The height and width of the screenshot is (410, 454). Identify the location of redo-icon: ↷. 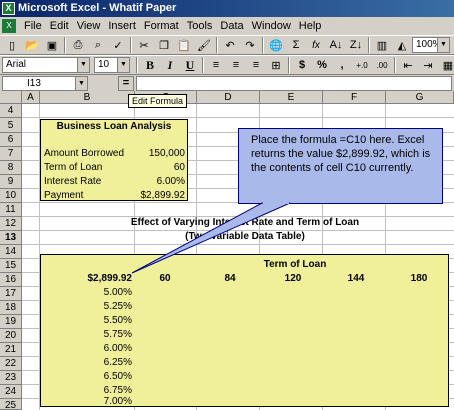
(250, 45).